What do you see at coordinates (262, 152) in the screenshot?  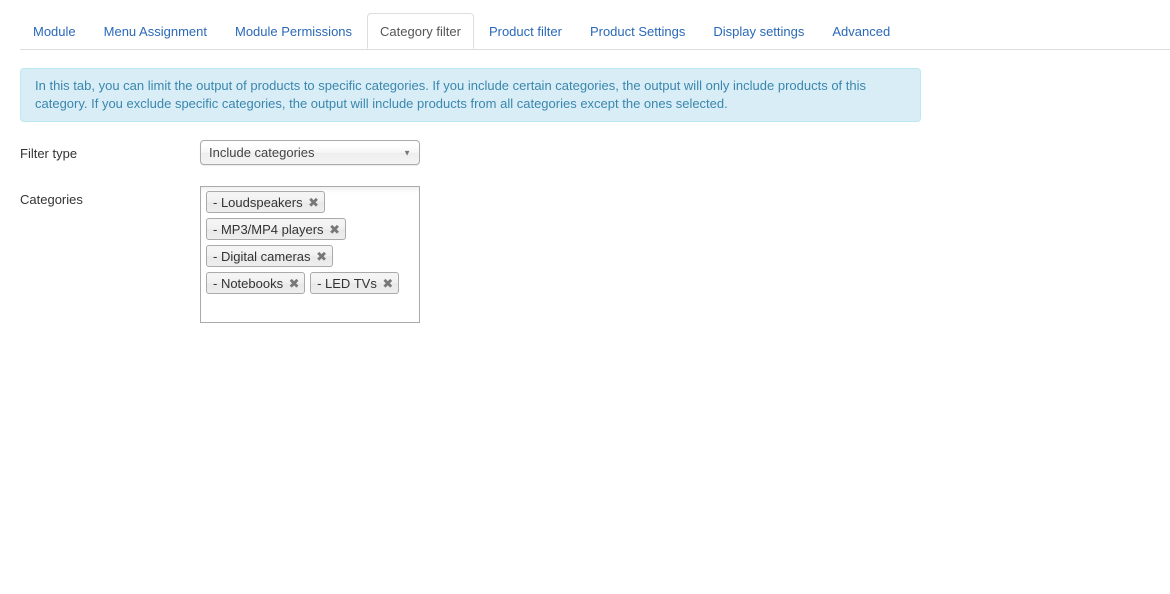 I see `filter-type-value: Include categories` at bounding box center [262, 152].